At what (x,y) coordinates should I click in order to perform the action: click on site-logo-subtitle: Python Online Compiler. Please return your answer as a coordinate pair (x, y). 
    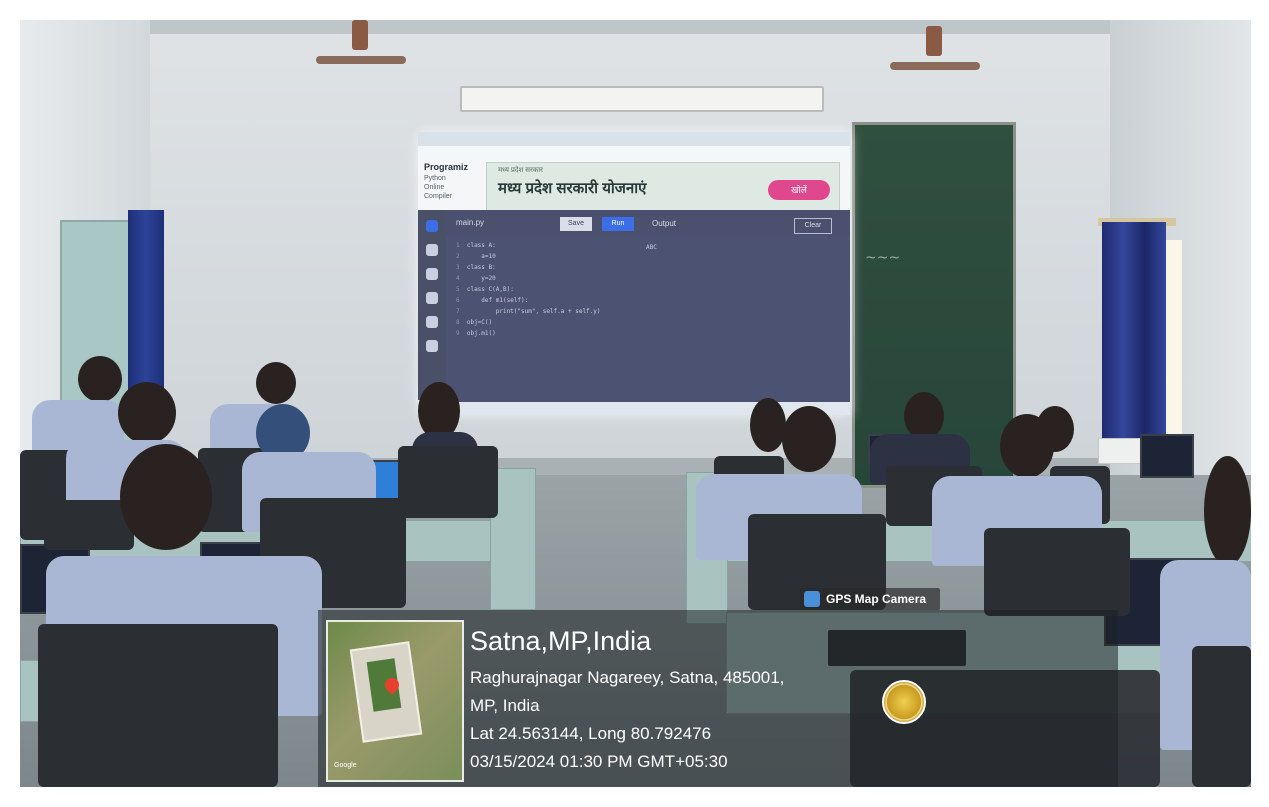
    Looking at the image, I should click on (438, 187).